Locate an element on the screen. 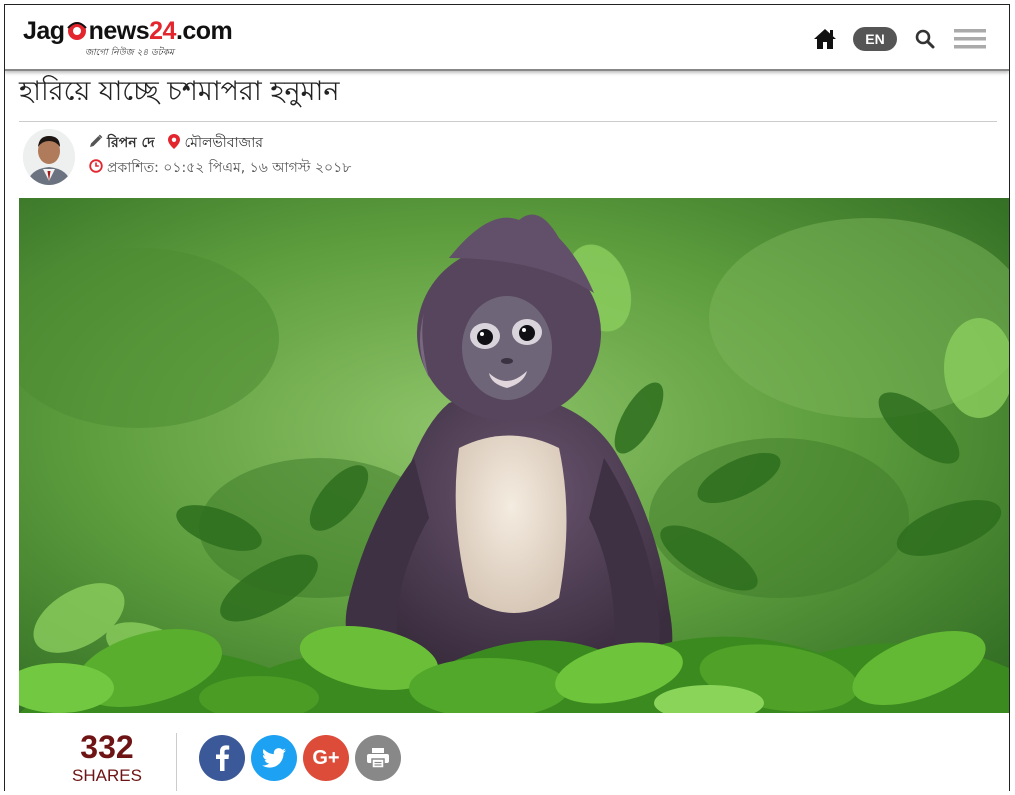  share-buttons: G+ is located at coordinates (300, 758).